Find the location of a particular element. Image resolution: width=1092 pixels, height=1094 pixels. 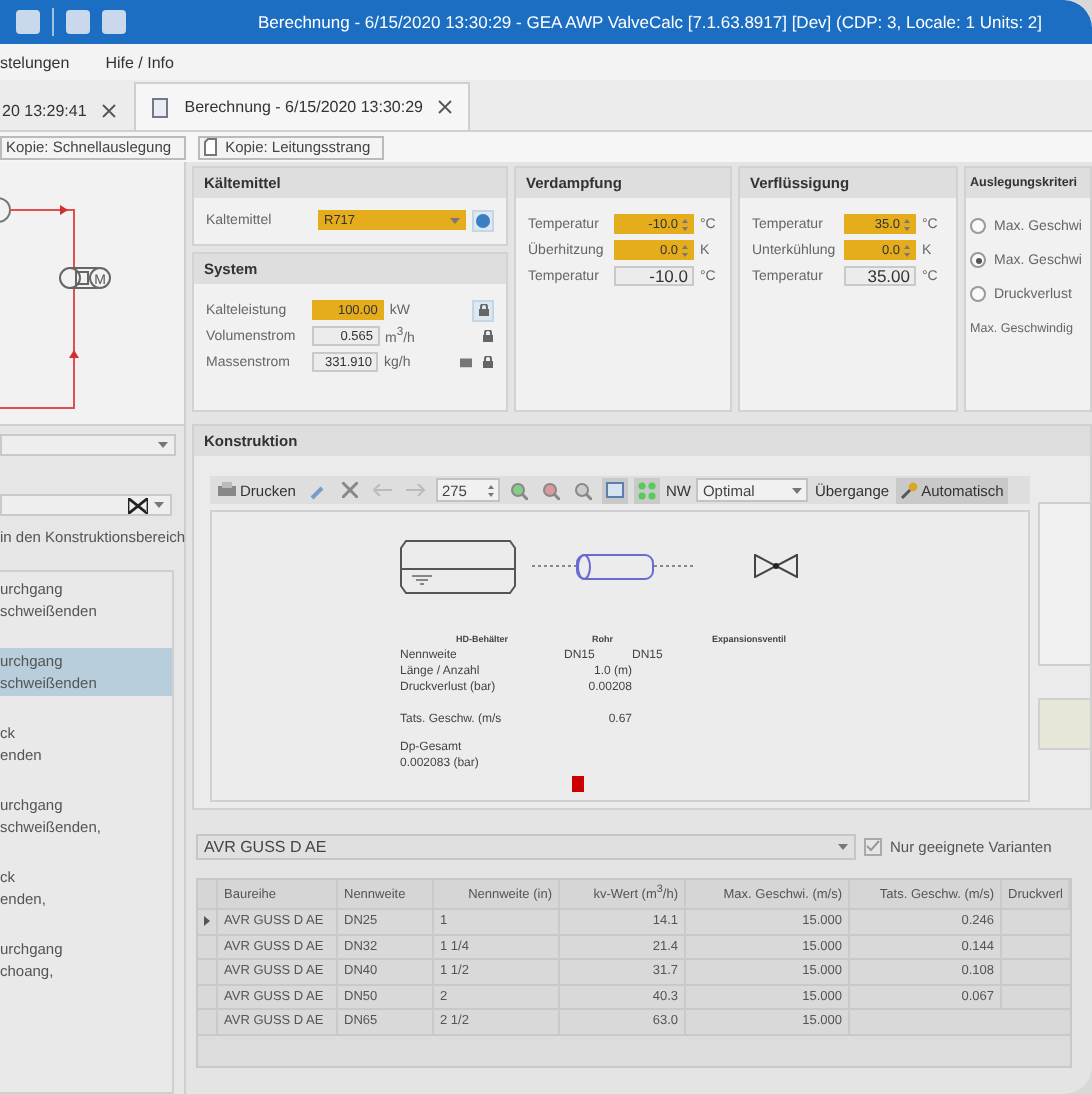

view-button is located at coordinates (614, 490).